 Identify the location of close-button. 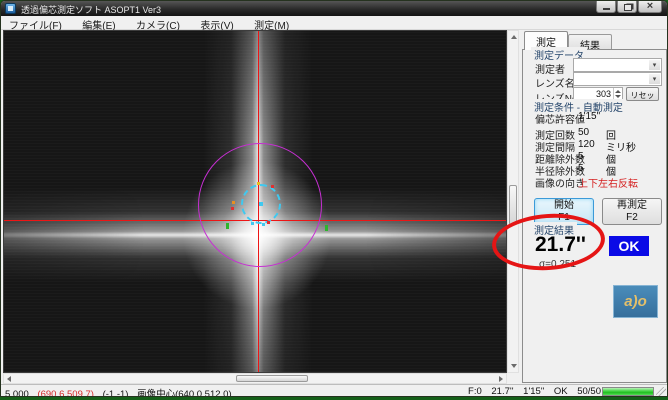
(650, 7).